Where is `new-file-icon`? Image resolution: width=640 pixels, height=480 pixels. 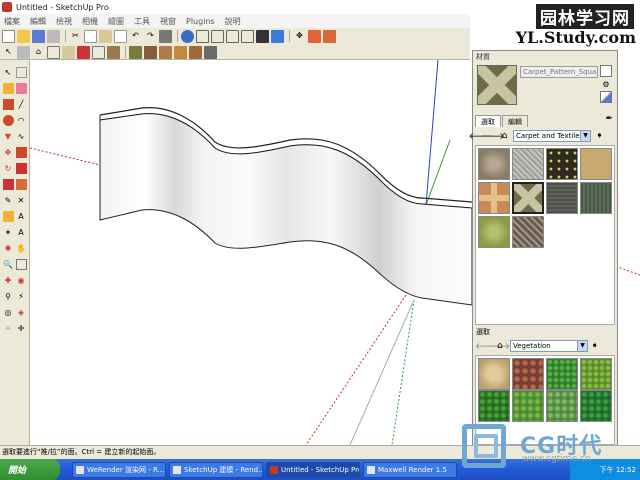
new-file-icon is located at coordinates (8, 36).